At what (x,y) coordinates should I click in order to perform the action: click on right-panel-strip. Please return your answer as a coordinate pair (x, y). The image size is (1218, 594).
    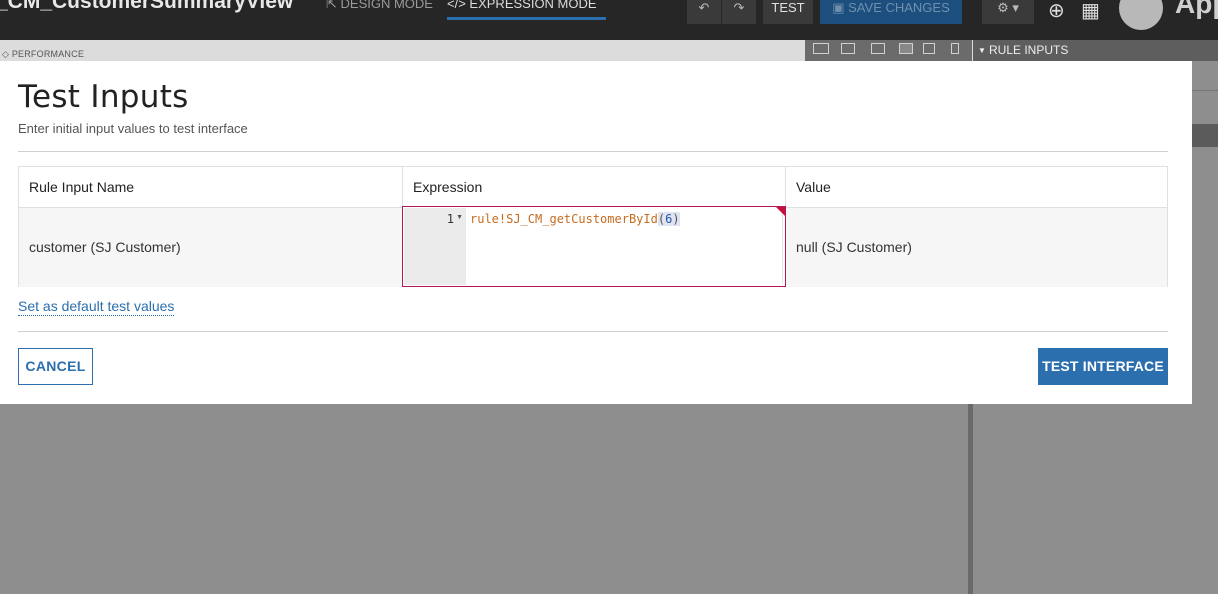
    Looking at the image, I should click on (1205, 92).